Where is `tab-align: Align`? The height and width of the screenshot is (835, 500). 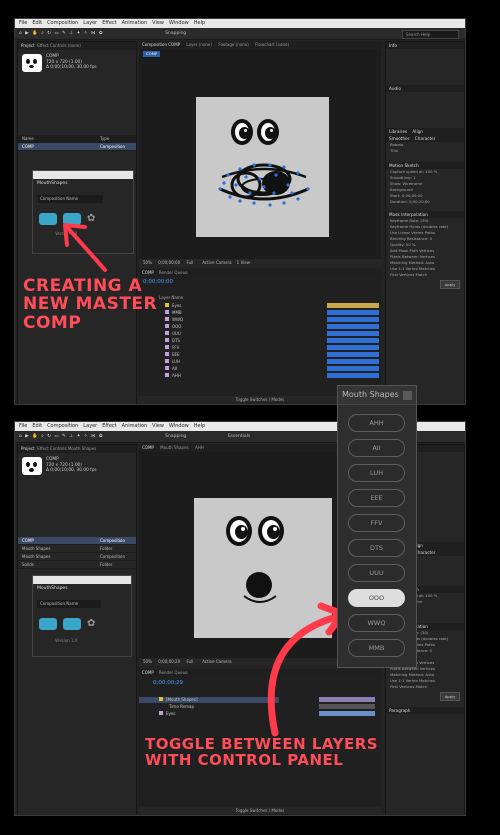 tab-align: Align is located at coordinates (417, 131).